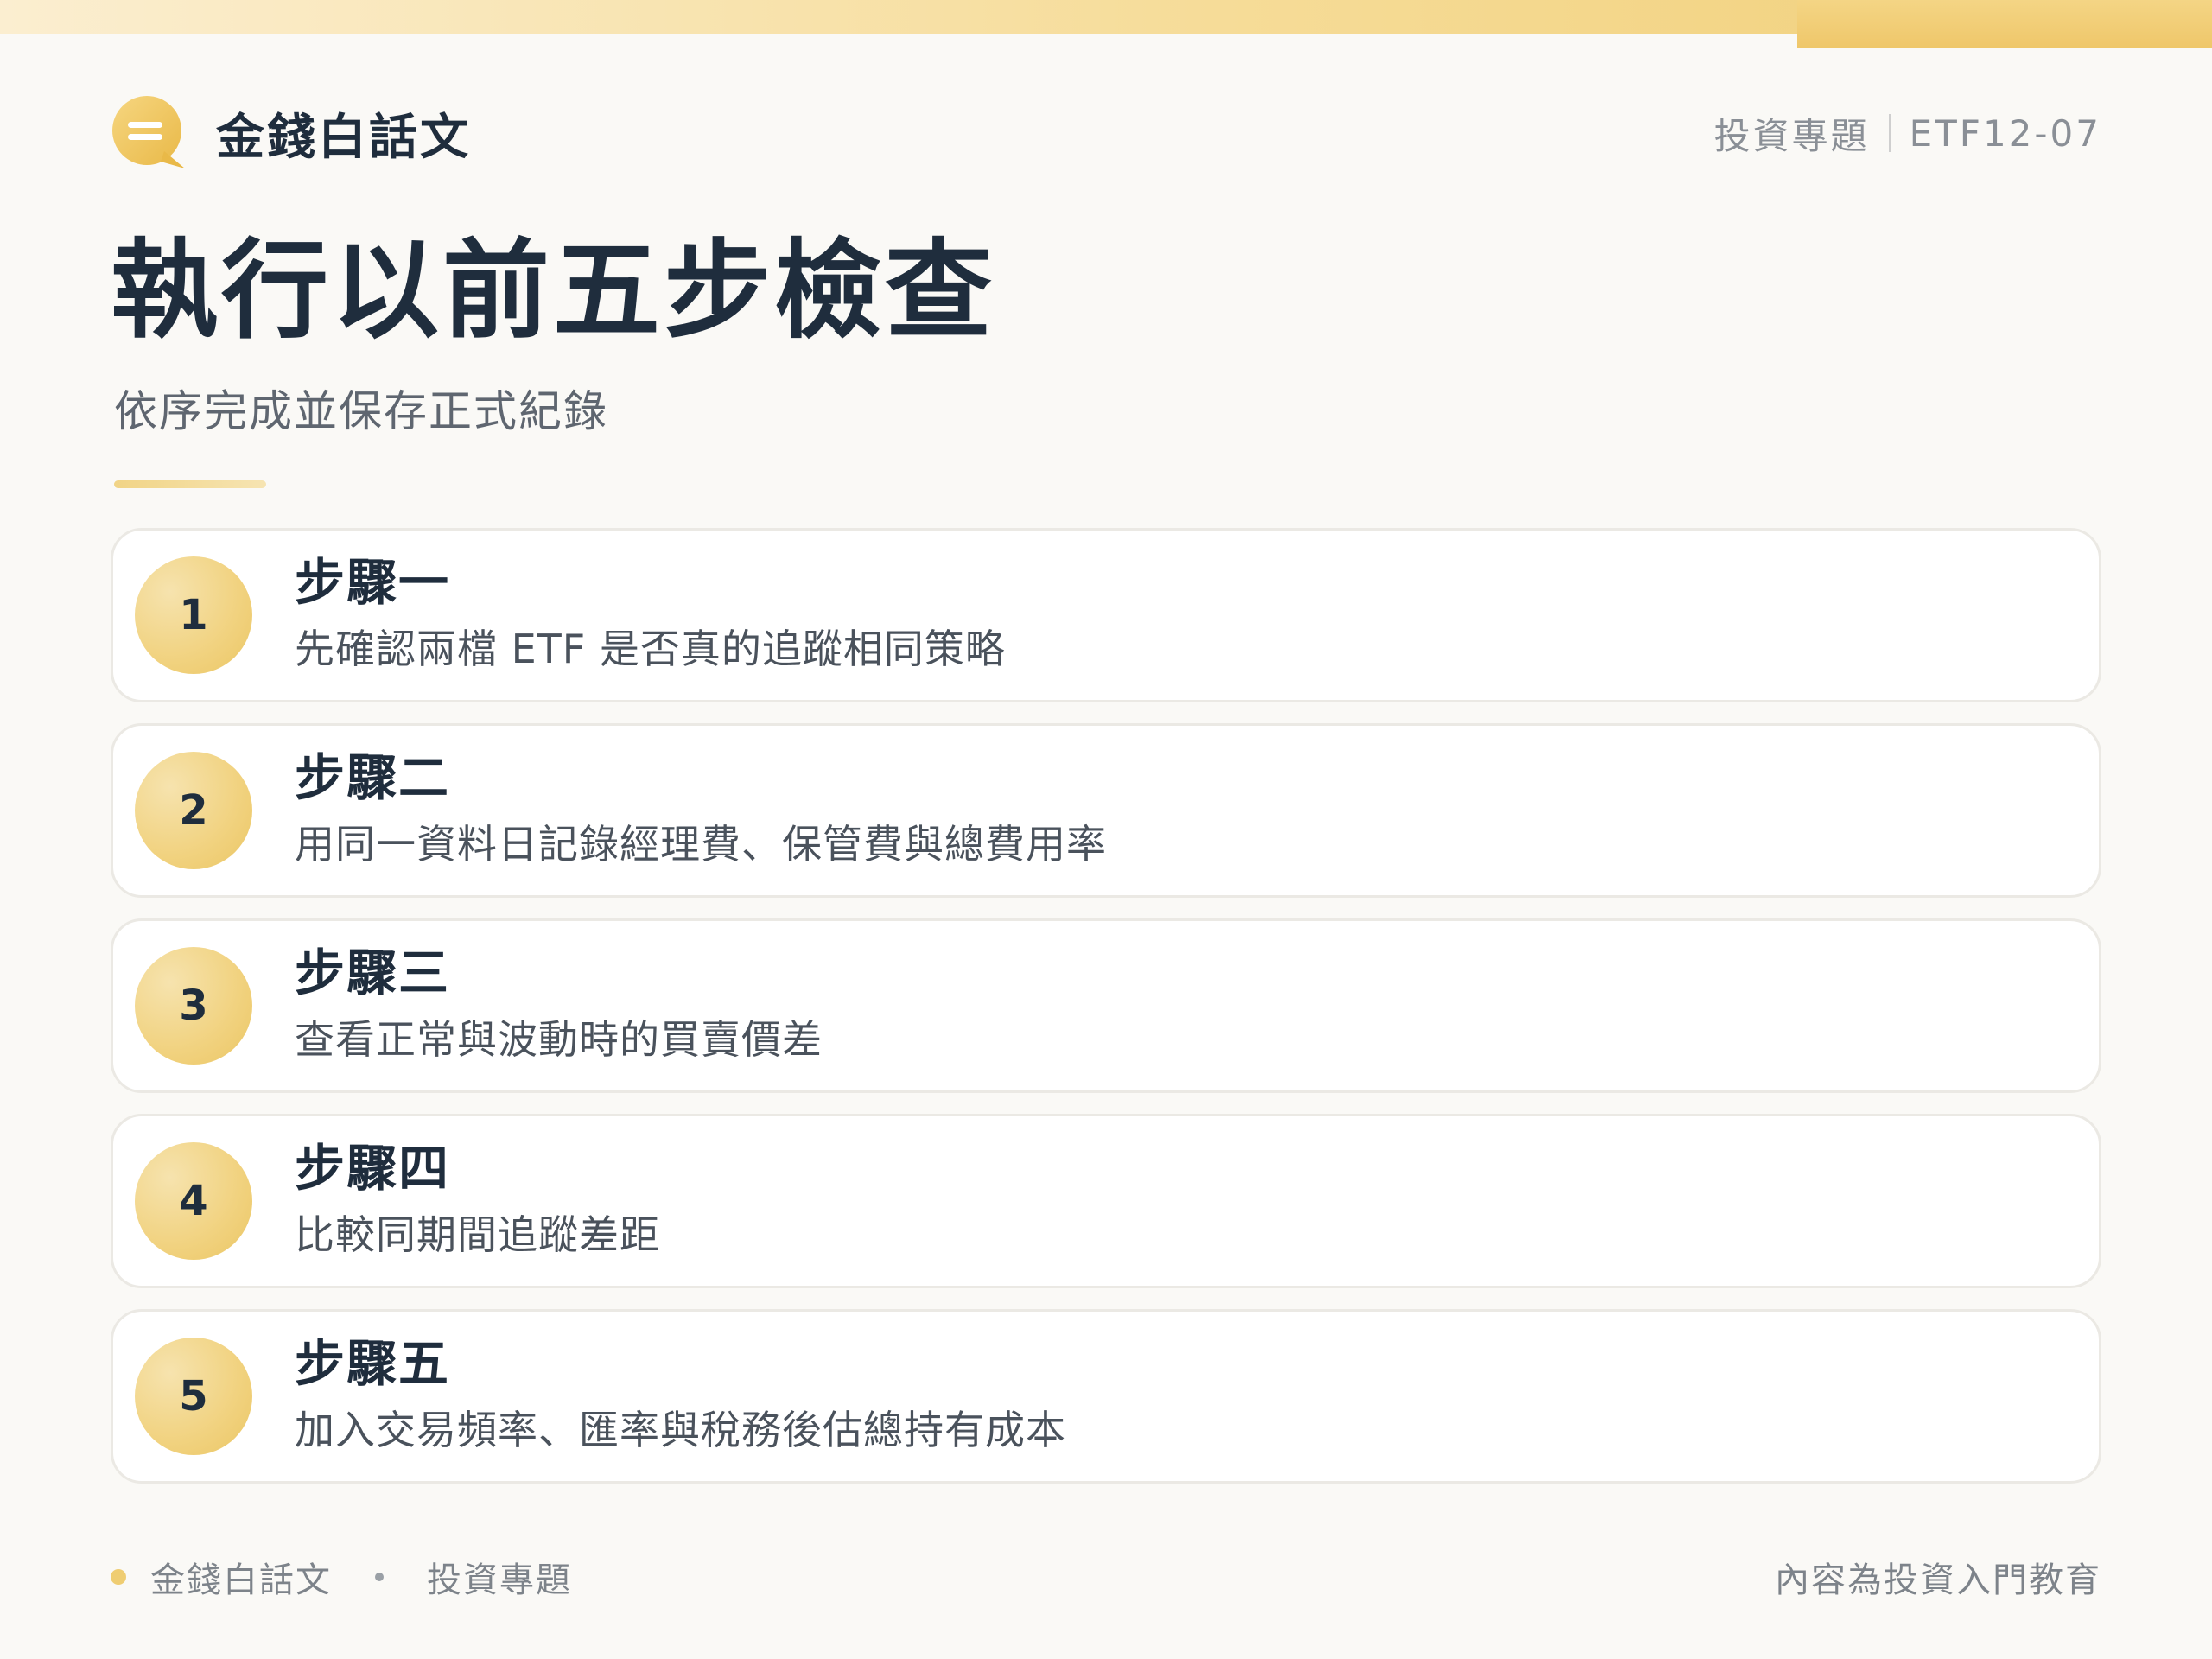 The height and width of the screenshot is (1659, 2212). I want to click on footer-brand: 金錢白話文, so click(241, 1580).